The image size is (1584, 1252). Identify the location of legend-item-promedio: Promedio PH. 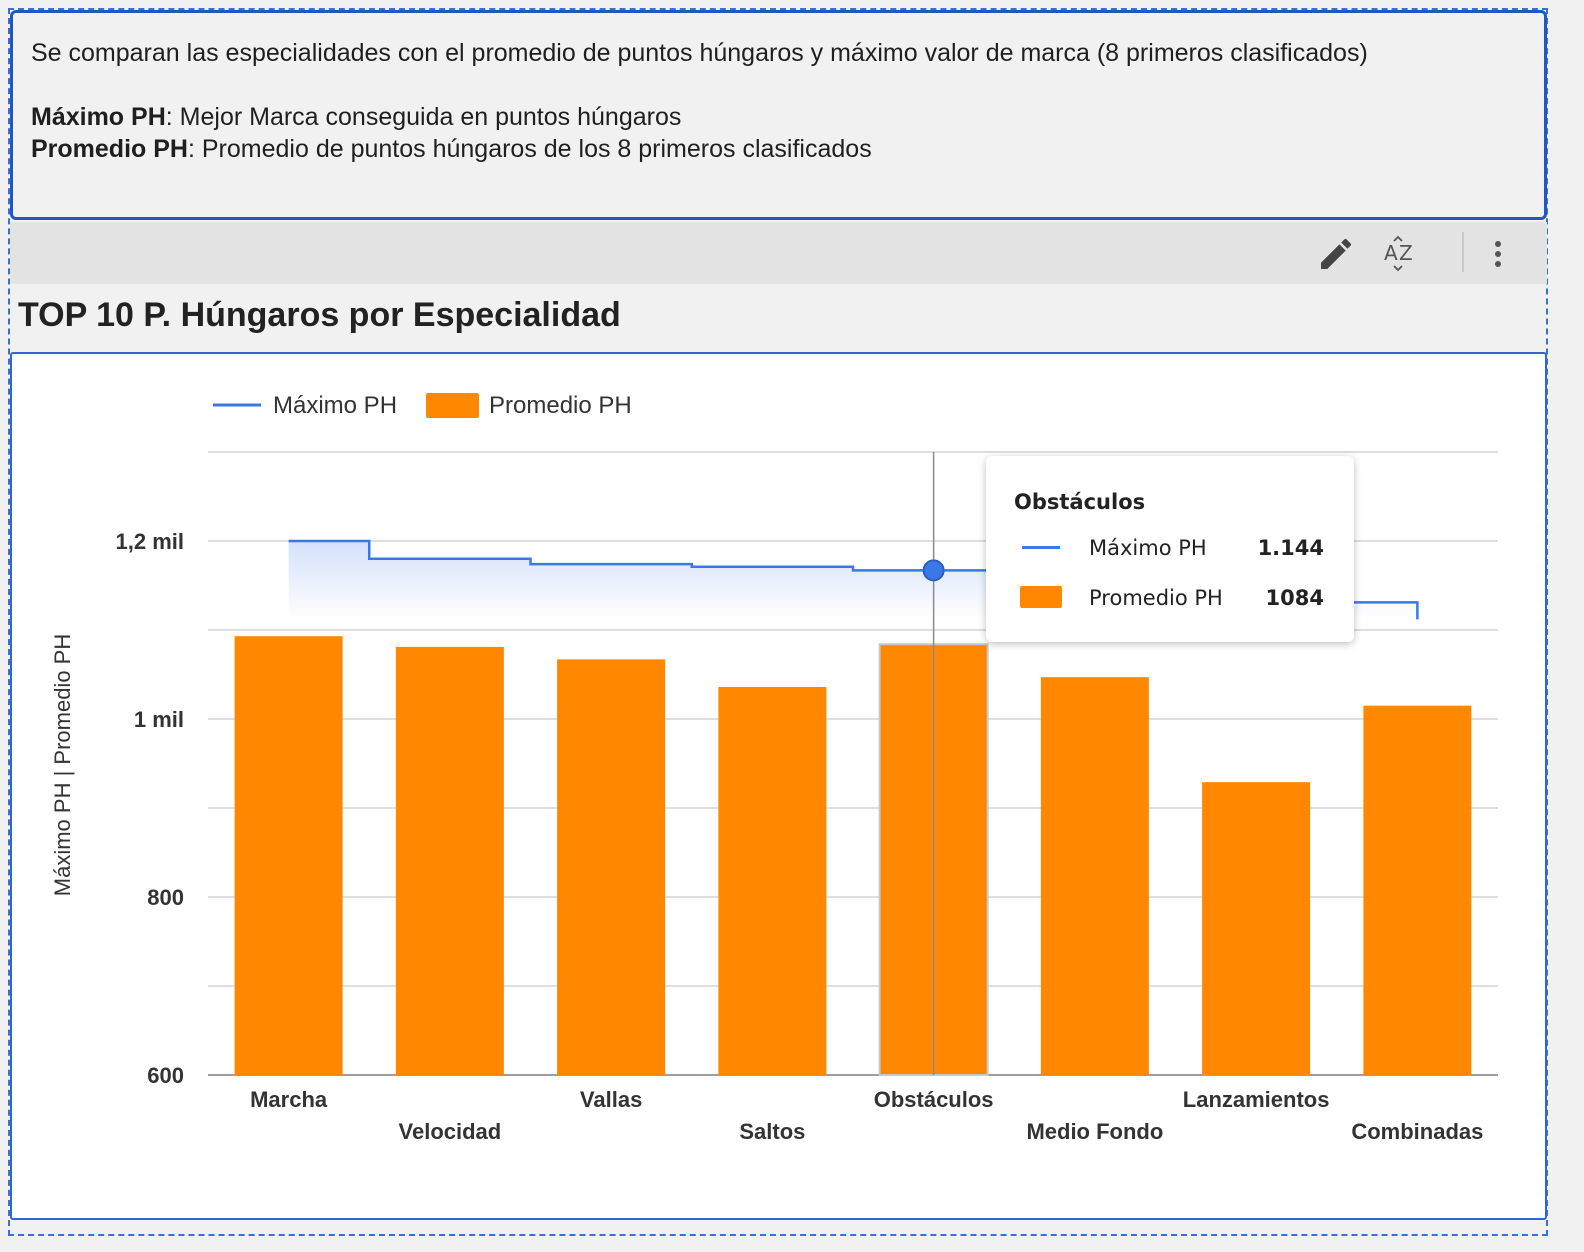
(560, 405).